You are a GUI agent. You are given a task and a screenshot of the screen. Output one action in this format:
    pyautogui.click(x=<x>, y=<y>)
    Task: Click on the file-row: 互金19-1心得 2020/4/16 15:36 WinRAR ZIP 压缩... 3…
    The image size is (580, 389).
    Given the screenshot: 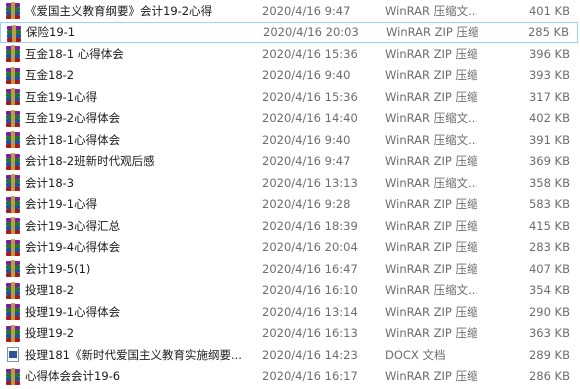 What is the action you would take?
    pyautogui.click(x=289, y=96)
    